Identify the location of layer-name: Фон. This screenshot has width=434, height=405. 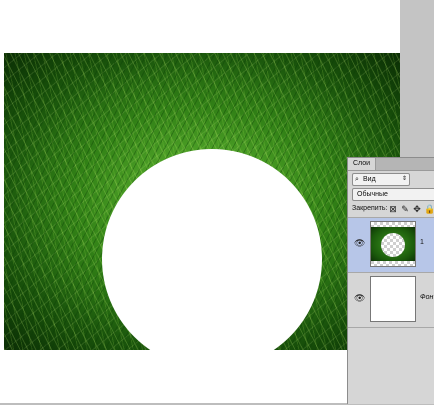
(426, 298).